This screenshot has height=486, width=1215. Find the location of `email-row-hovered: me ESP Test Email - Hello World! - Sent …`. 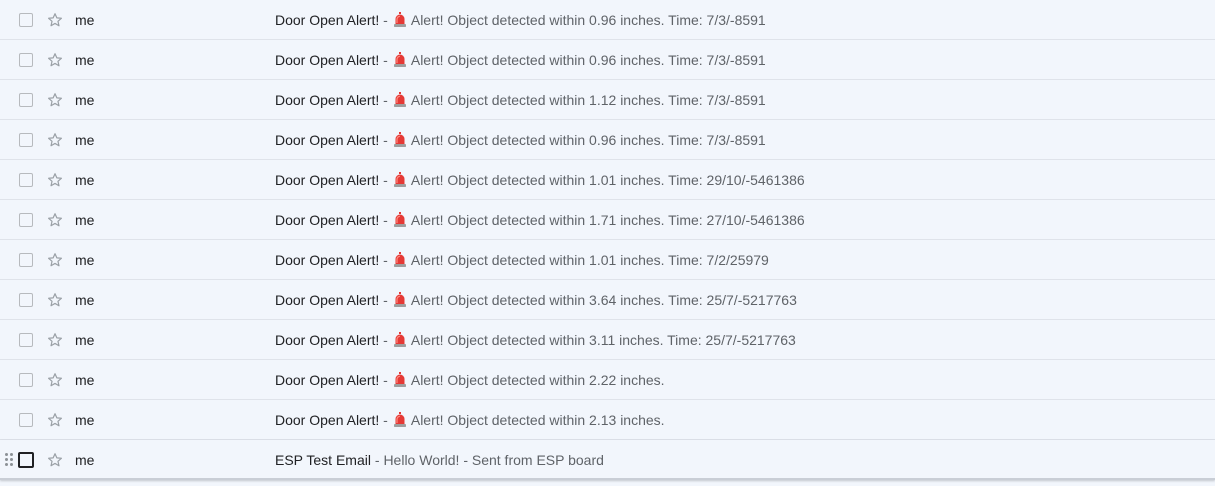

email-row-hovered: me ESP Test Email - Hello World! - Sent … is located at coordinates (607, 460).